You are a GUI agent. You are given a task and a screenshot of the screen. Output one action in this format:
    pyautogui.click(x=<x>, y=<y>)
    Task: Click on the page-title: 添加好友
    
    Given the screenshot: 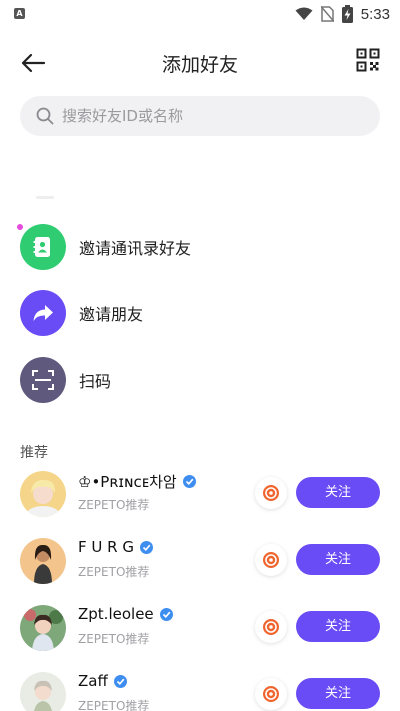 What is the action you would take?
    pyautogui.click(x=199, y=65)
    